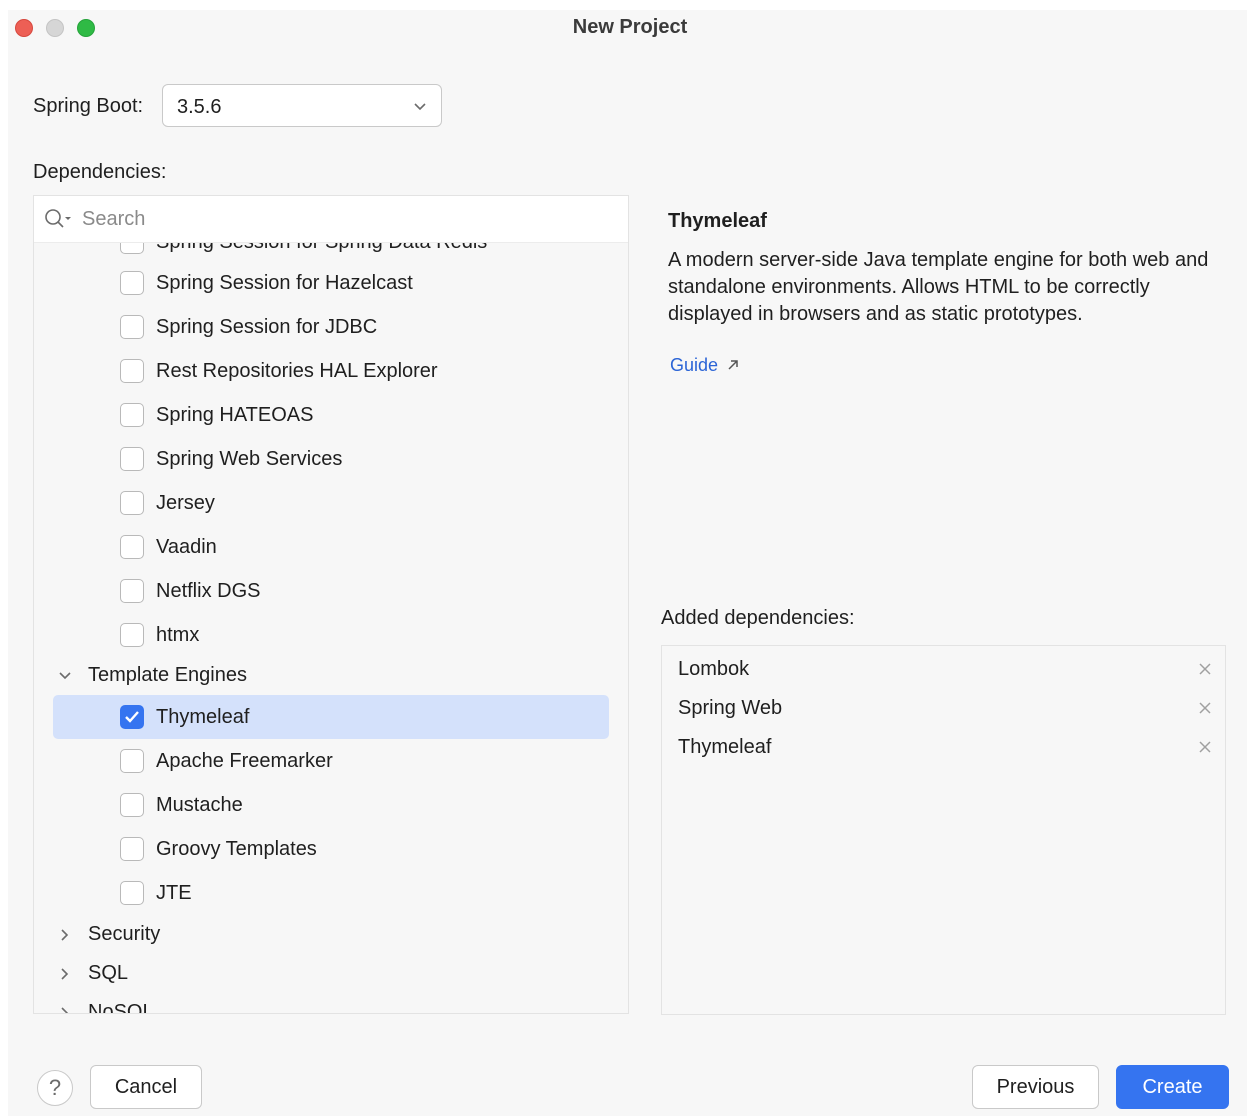  I want to click on spring-boot-label: Spring Boot:, so click(88, 106).